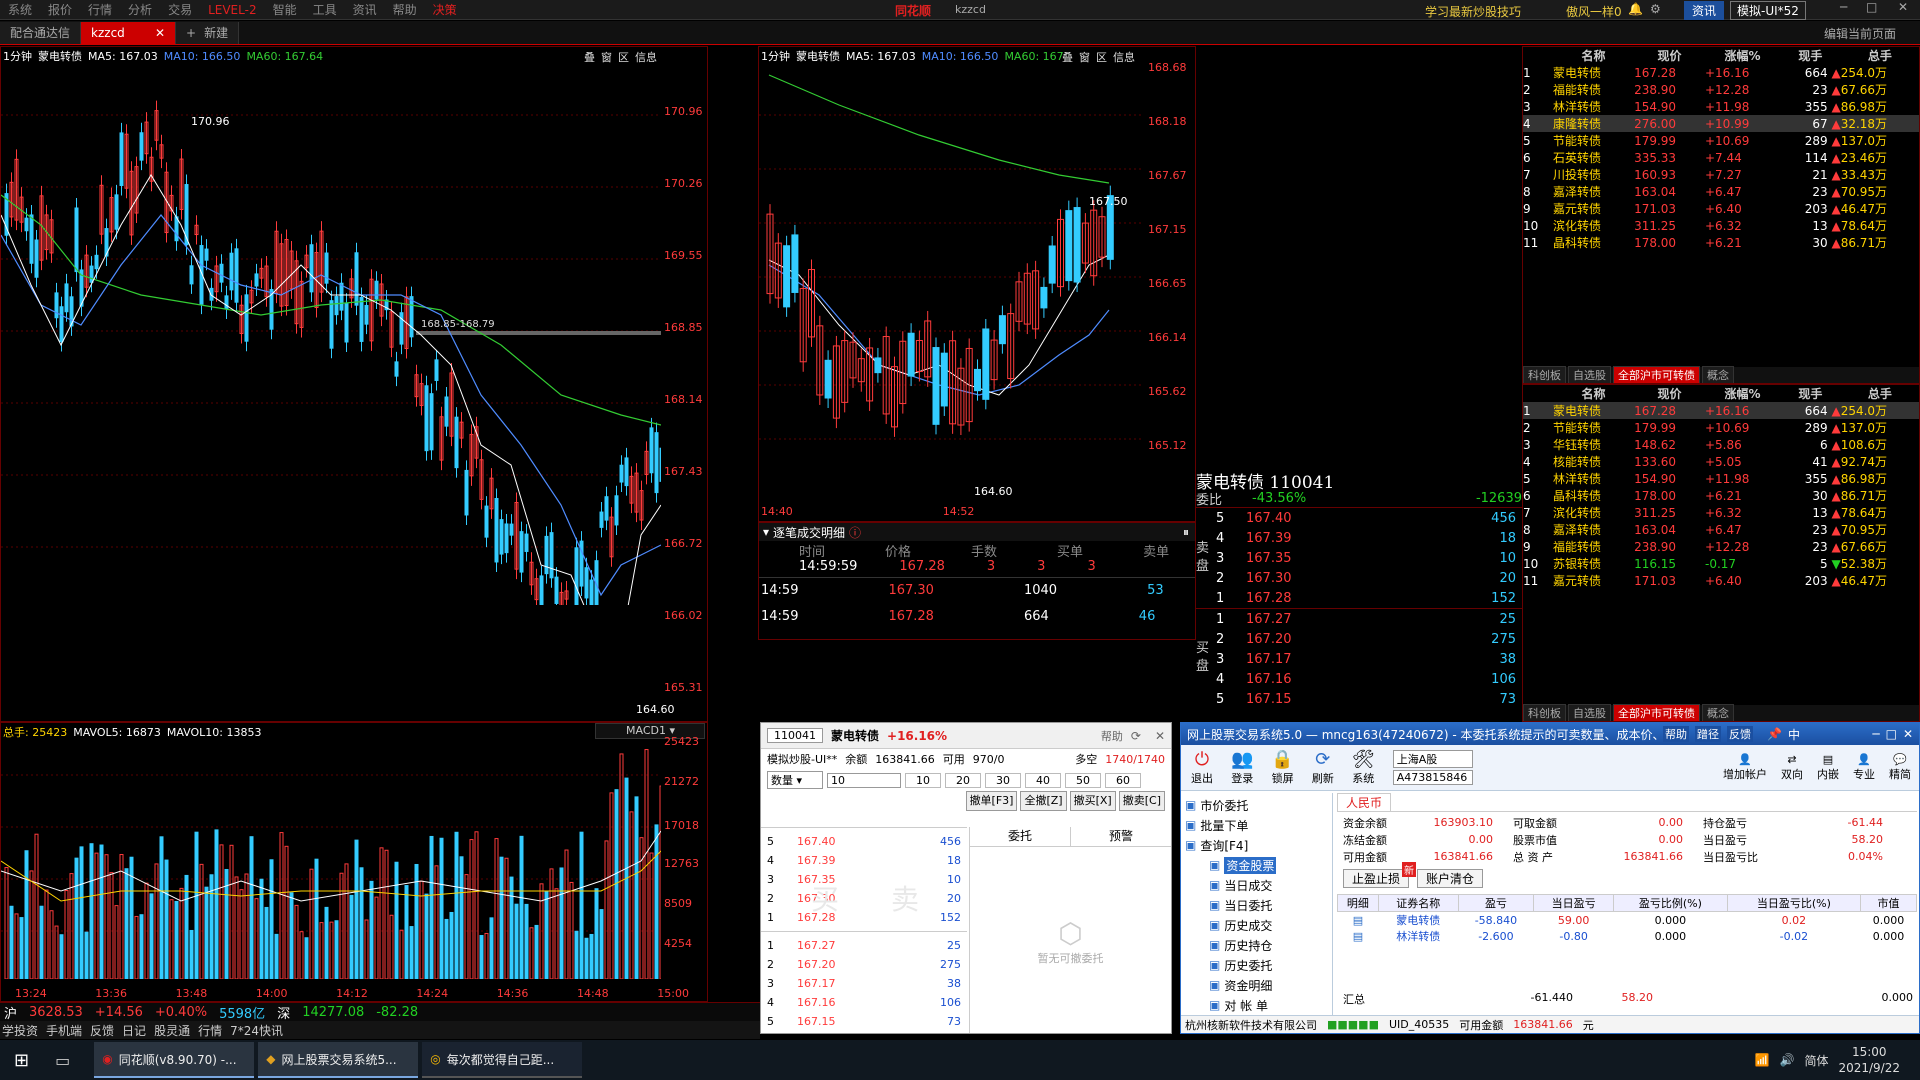 This screenshot has height=1080, width=1920. What do you see at coordinates (1589, 374) in the screenshot?
I see `tab-watchlist: 自选股` at bounding box center [1589, 374].